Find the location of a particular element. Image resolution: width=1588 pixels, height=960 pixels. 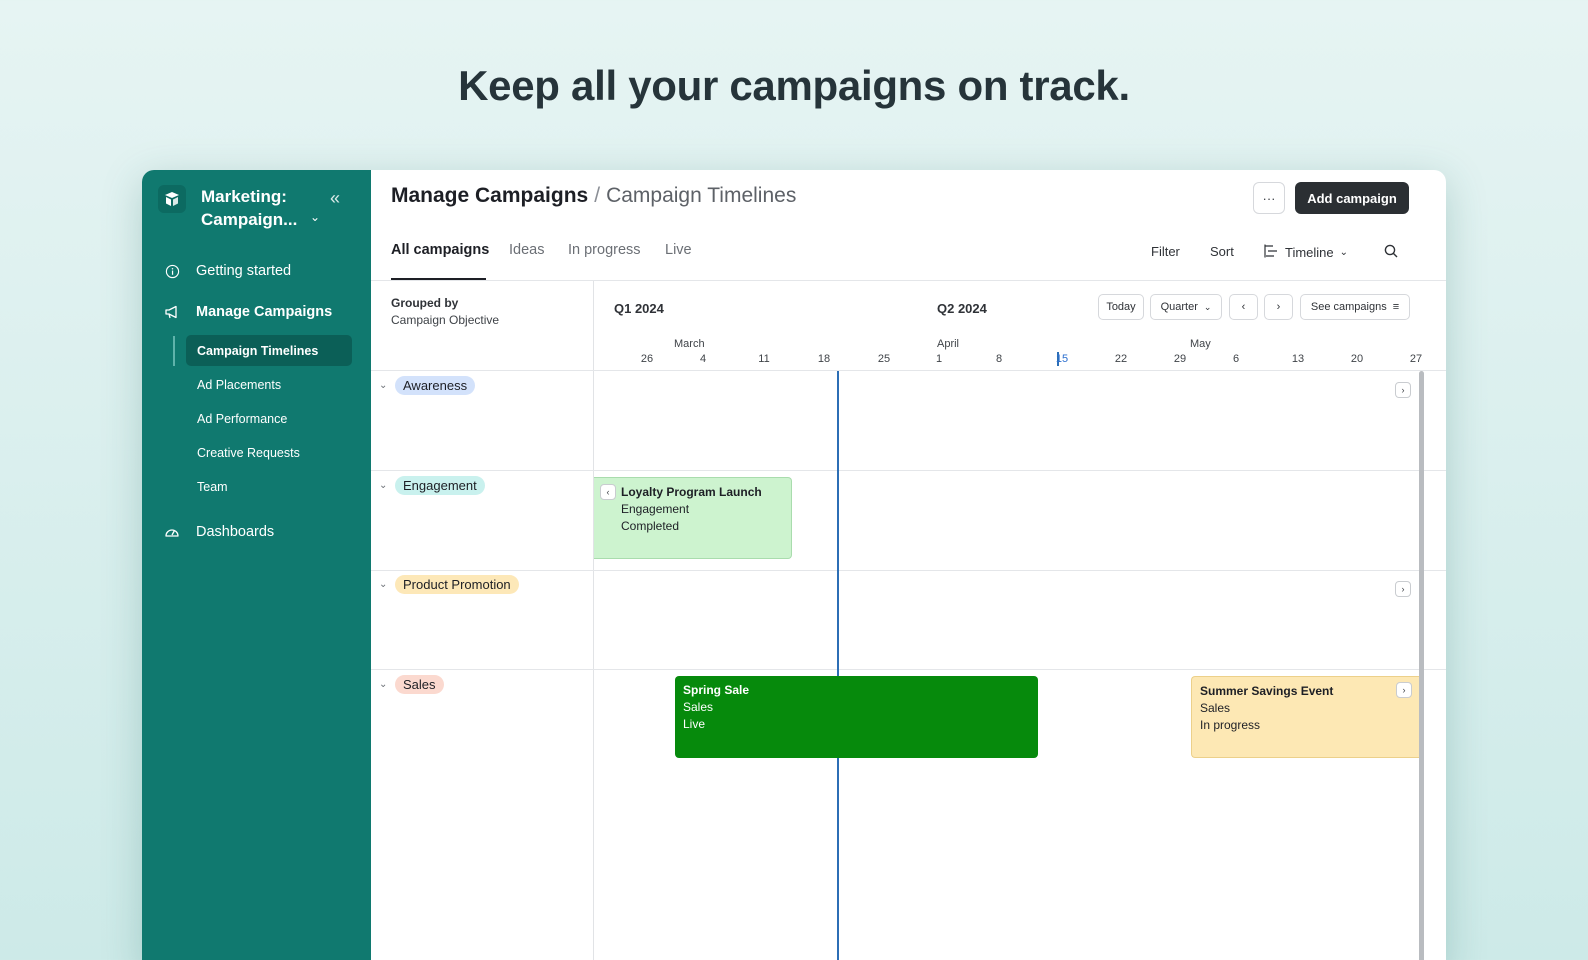

next-period-button: › is located at coordinates (1278, 307).